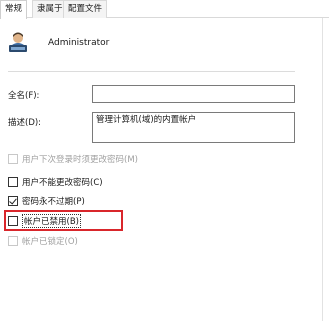  I want to click on highlight-annotation, so click(63, 220).